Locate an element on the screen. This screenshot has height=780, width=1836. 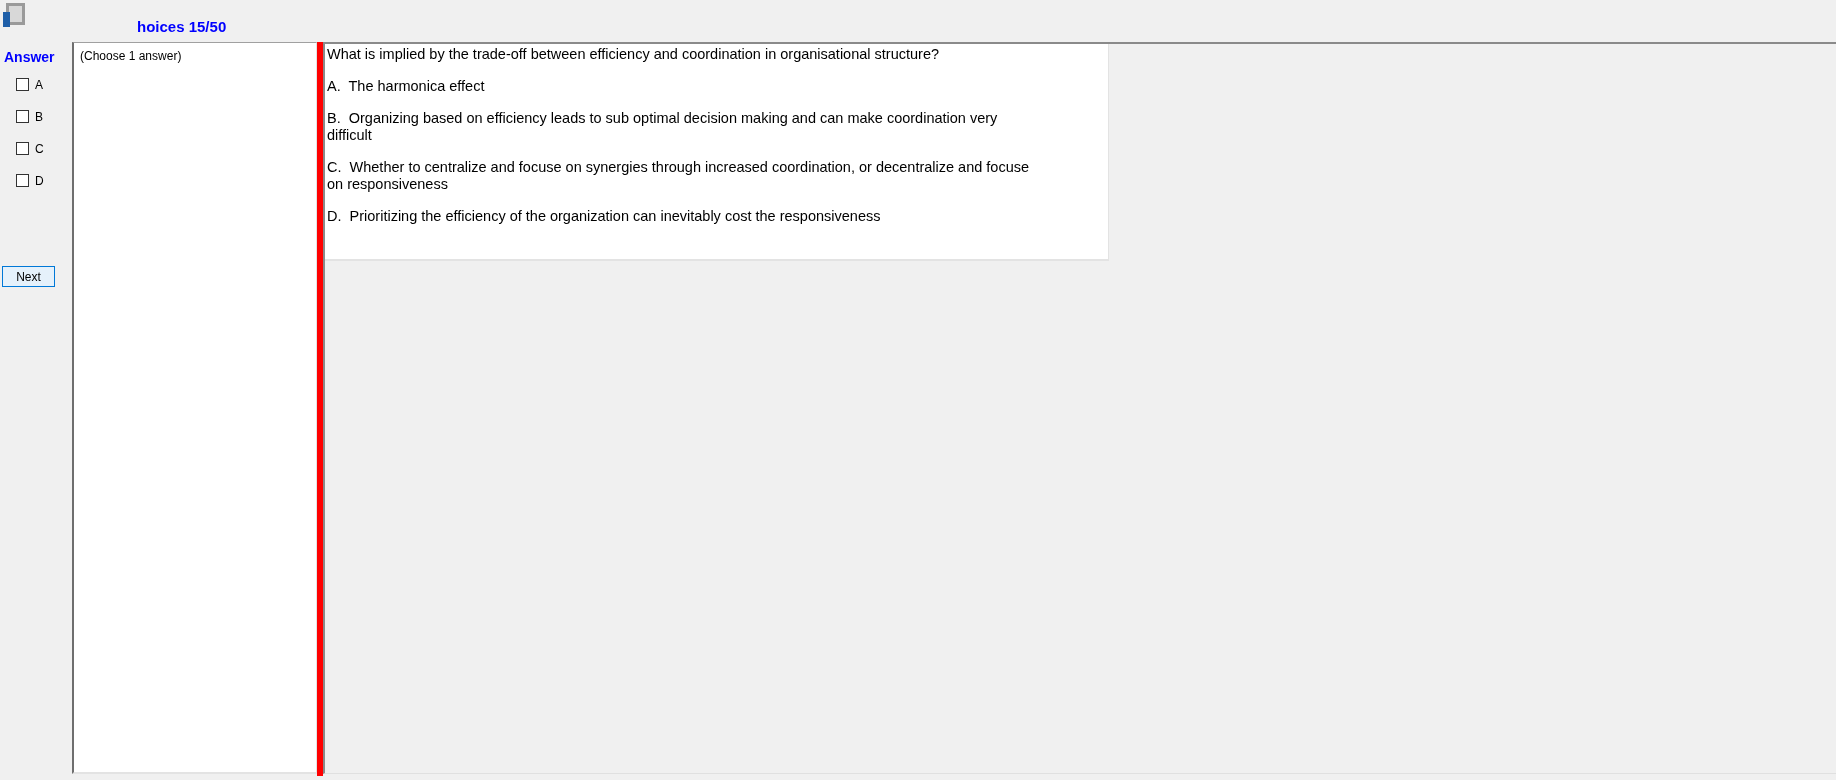
instructions-text: (Choose 1 answer) is located at coordinates (131, 56).